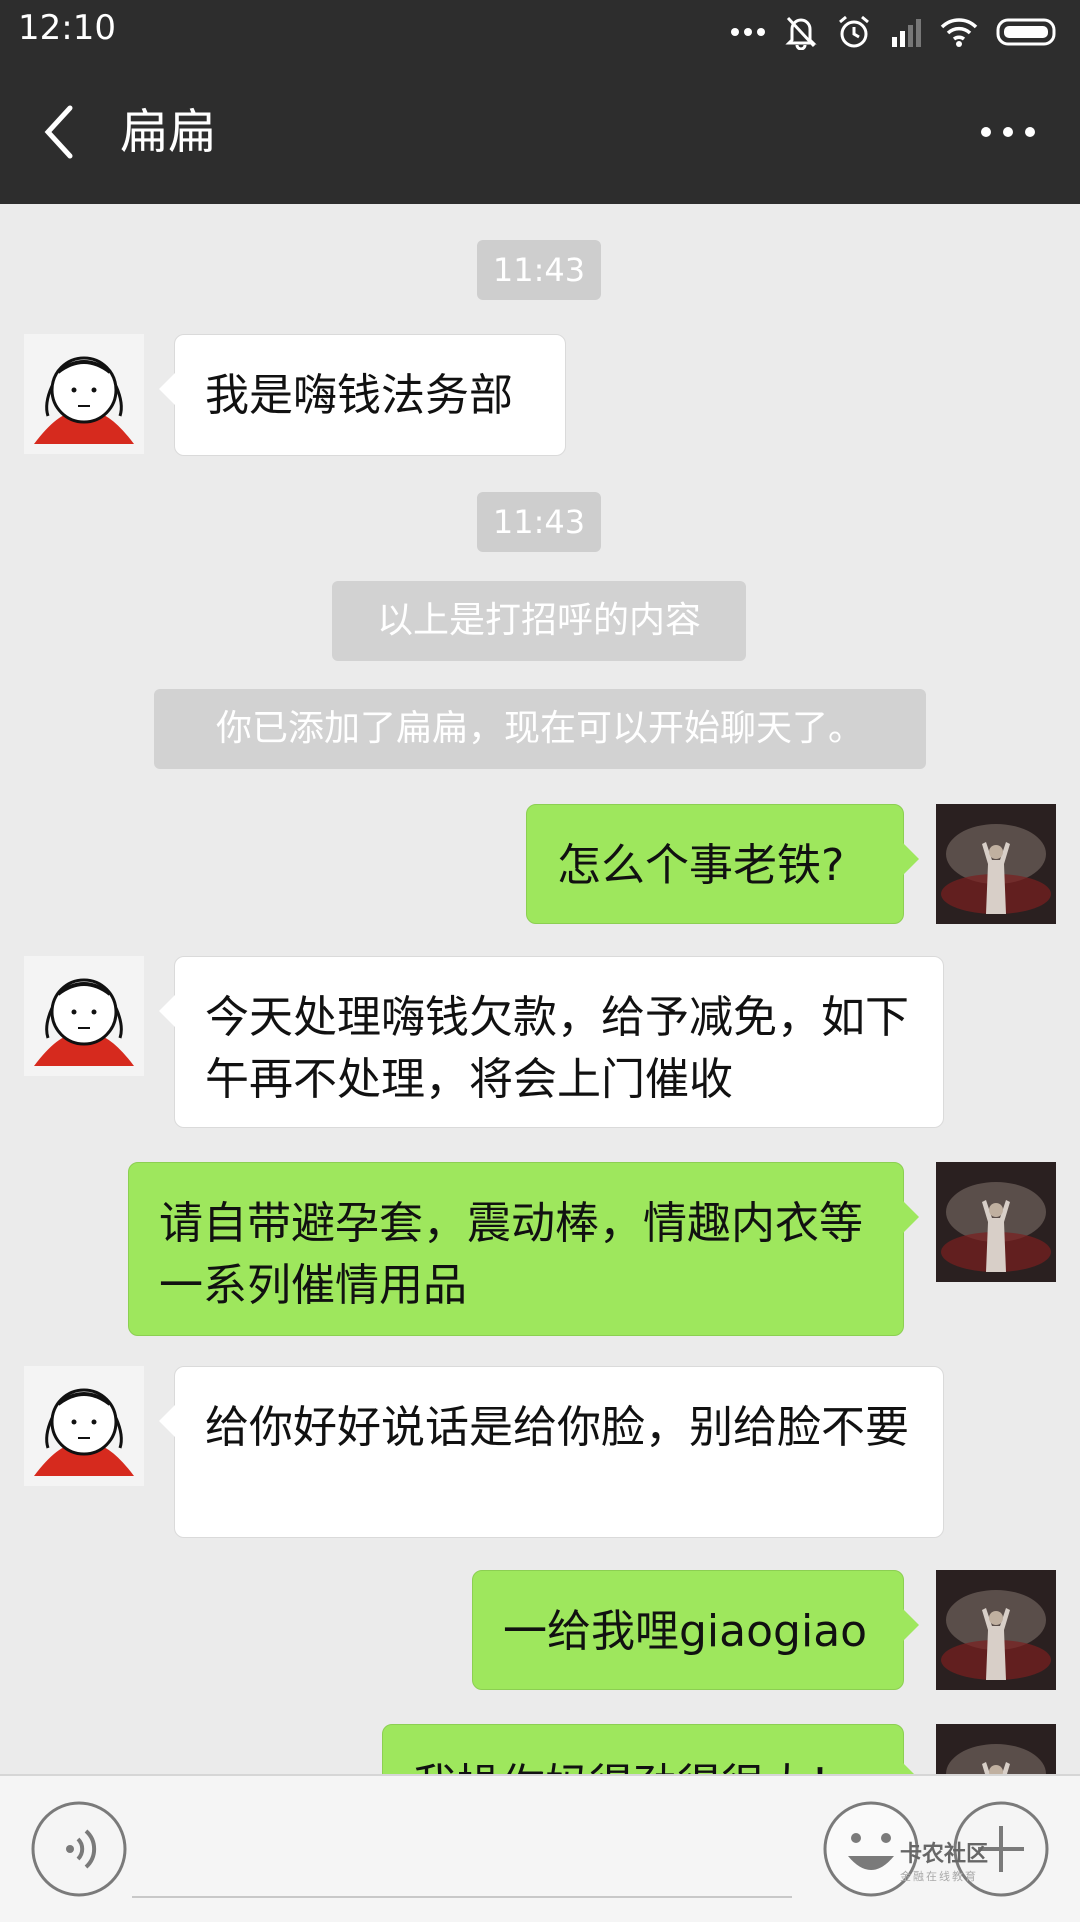 This screenshot has height=1922, width=1080. What do you see at coordinates (540, 31) in the screenshot?
I see `status-bar: 12:10` at bounding box center [540, 31].